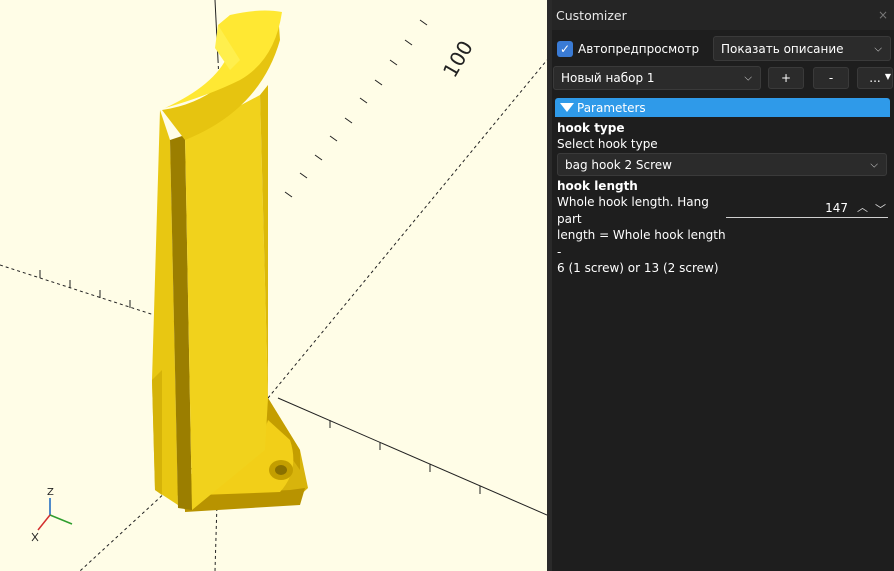  I want to click on parameters-section-header: Parameters, so click(722, 107).